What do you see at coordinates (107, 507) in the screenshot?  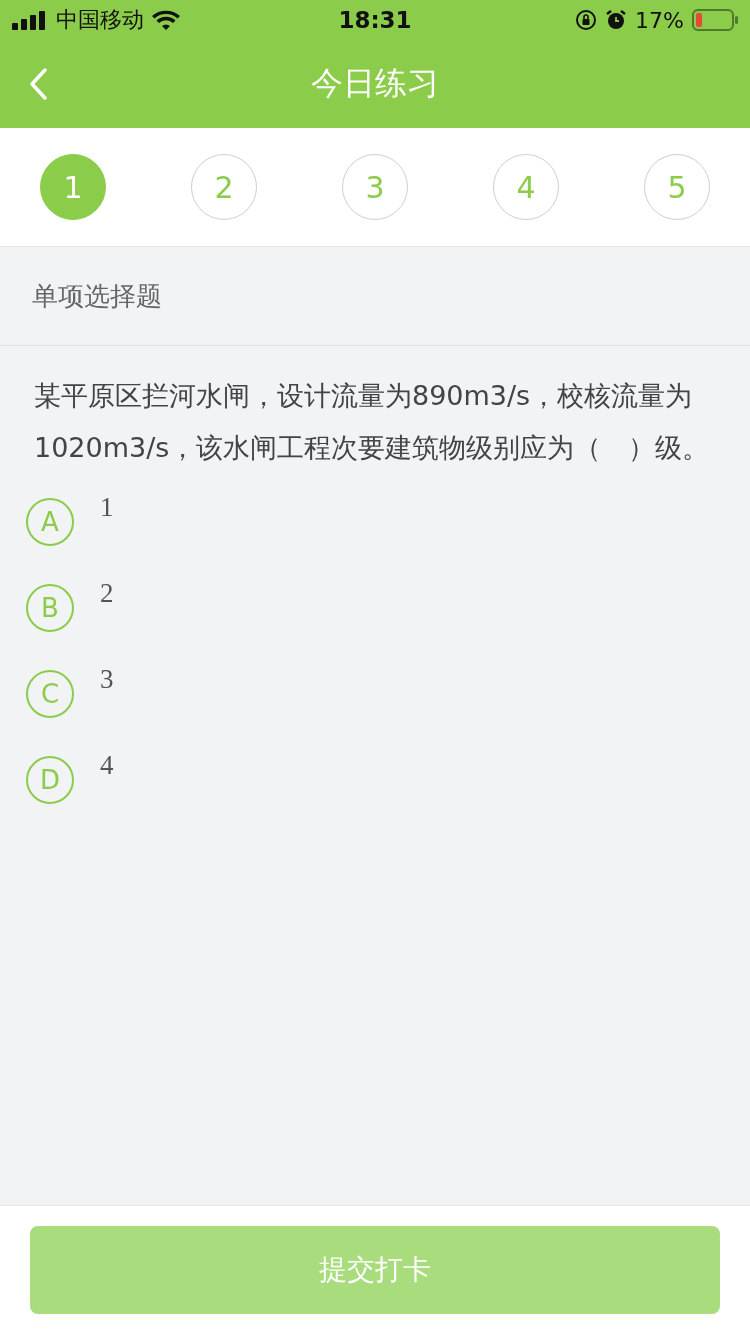 I see `option-text: 1` at bounding box center [107, 507].